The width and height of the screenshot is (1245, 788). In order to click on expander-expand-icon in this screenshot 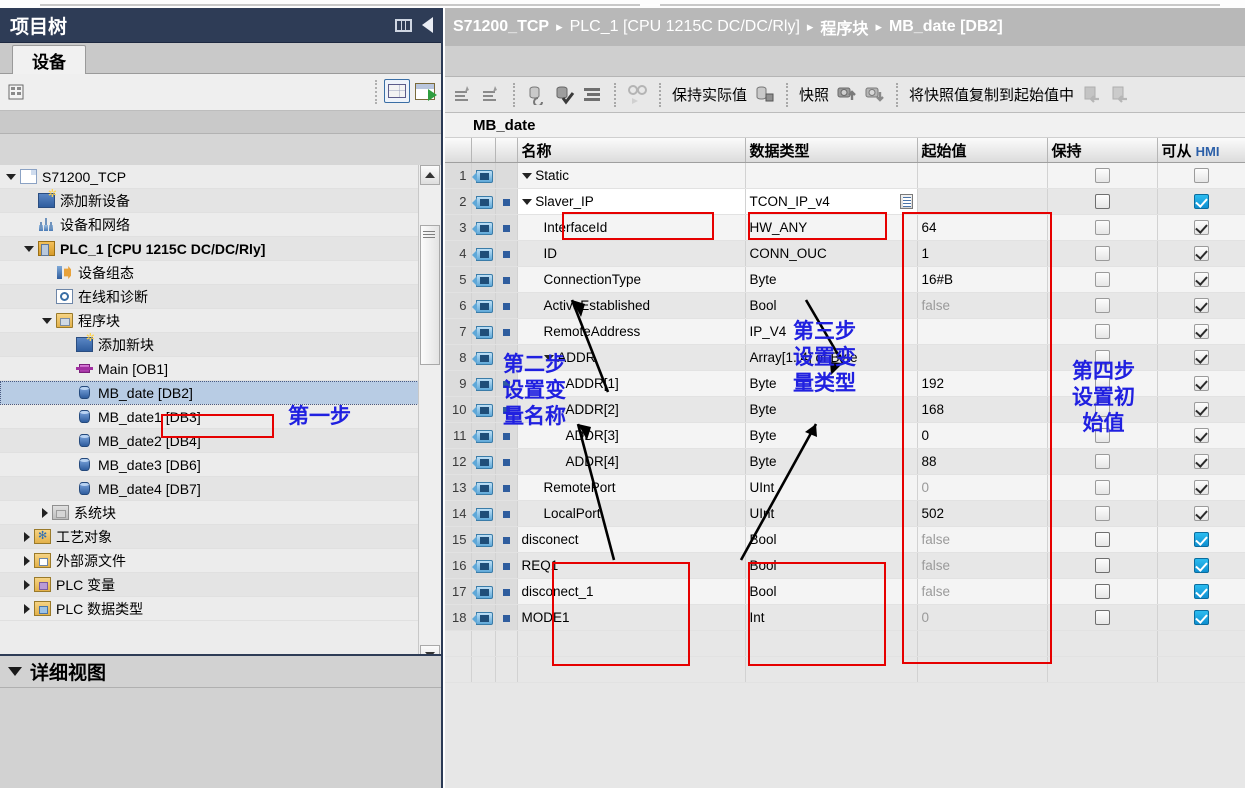, I will do `click(27, 584)`.